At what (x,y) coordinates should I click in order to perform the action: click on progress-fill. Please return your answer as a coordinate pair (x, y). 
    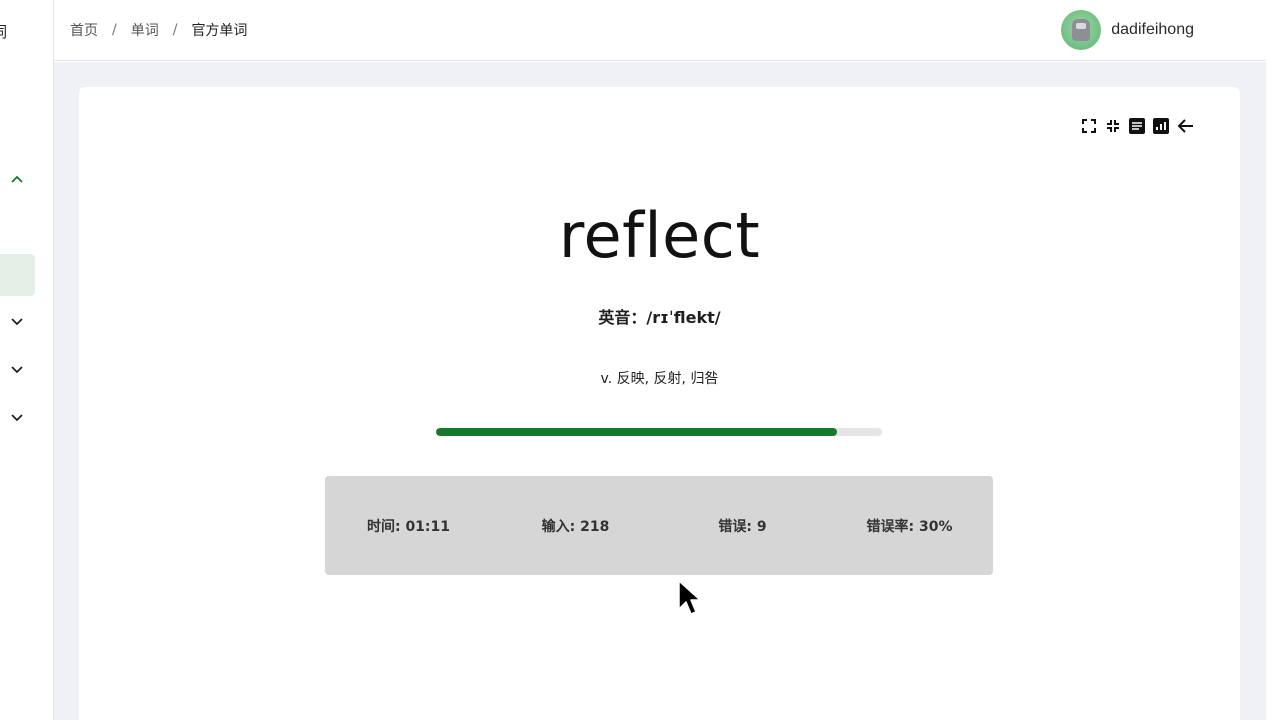
    Looking at the image, I should click on (637, 432).